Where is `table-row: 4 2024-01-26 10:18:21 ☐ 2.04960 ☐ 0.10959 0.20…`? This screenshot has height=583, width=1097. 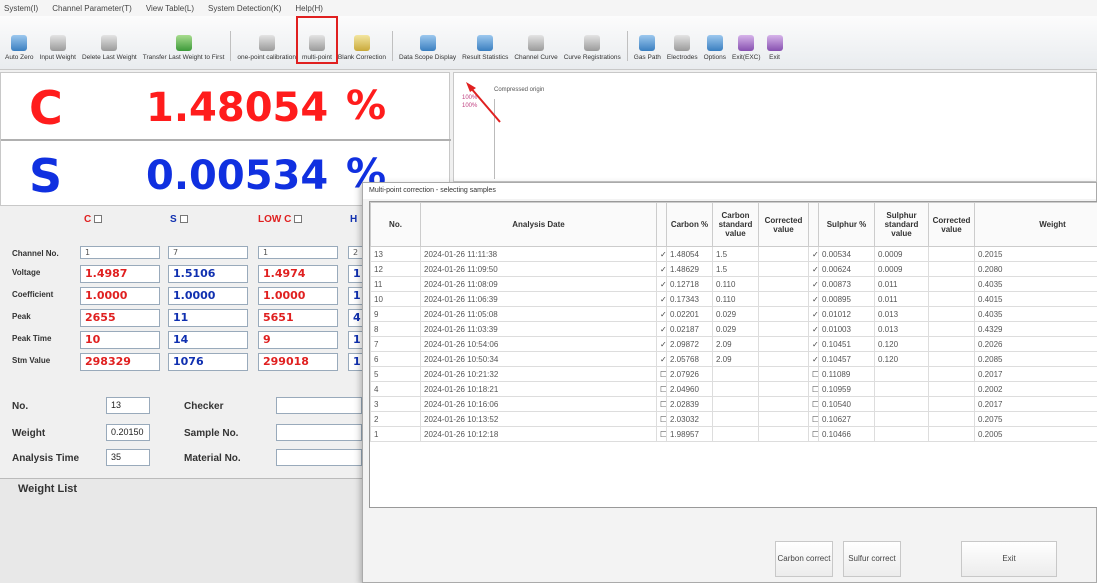 table-row: 4 2024-01-26 10:18:21 ☐ 2.04960 ☐ 0.10959 0.20… is located at coordinates (733, 389).